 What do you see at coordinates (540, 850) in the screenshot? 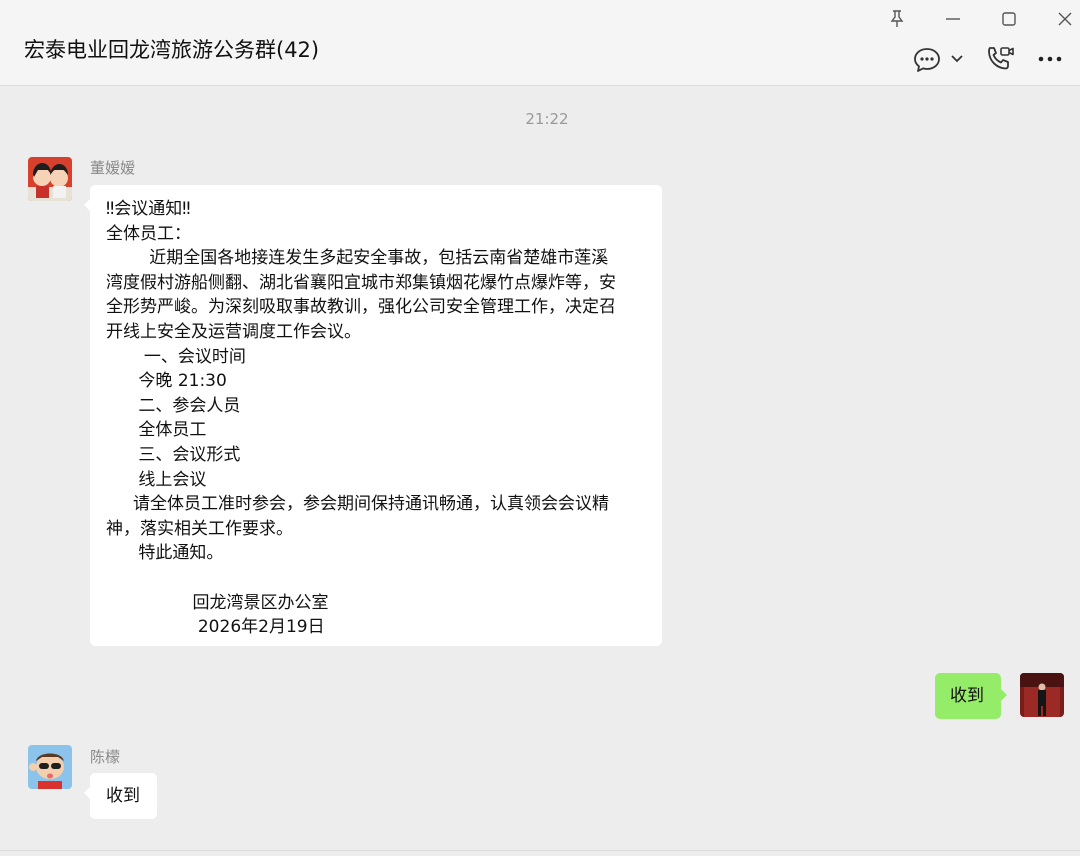
I see `input-divider` at bounding box center [540, 850].